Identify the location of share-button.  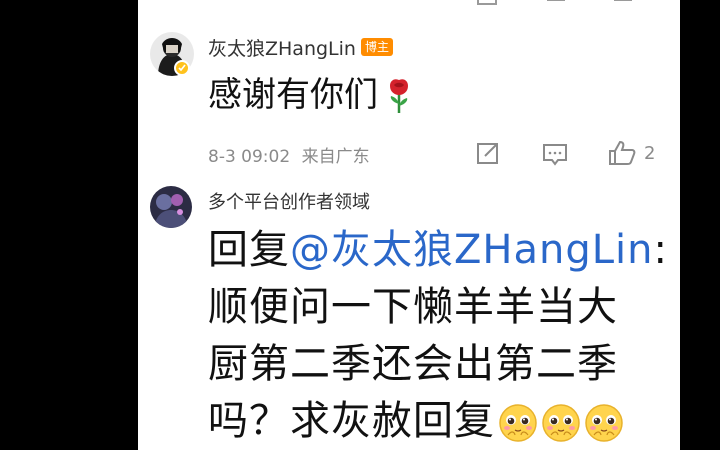
(488, 153).